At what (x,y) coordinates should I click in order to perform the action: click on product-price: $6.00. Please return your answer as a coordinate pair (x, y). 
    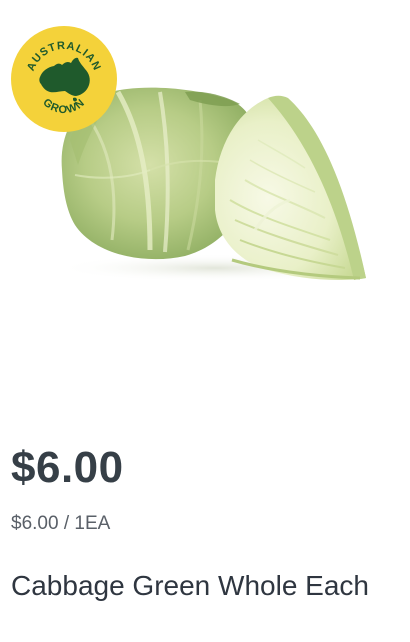
    Looking at the image, I should click on (67, 467).